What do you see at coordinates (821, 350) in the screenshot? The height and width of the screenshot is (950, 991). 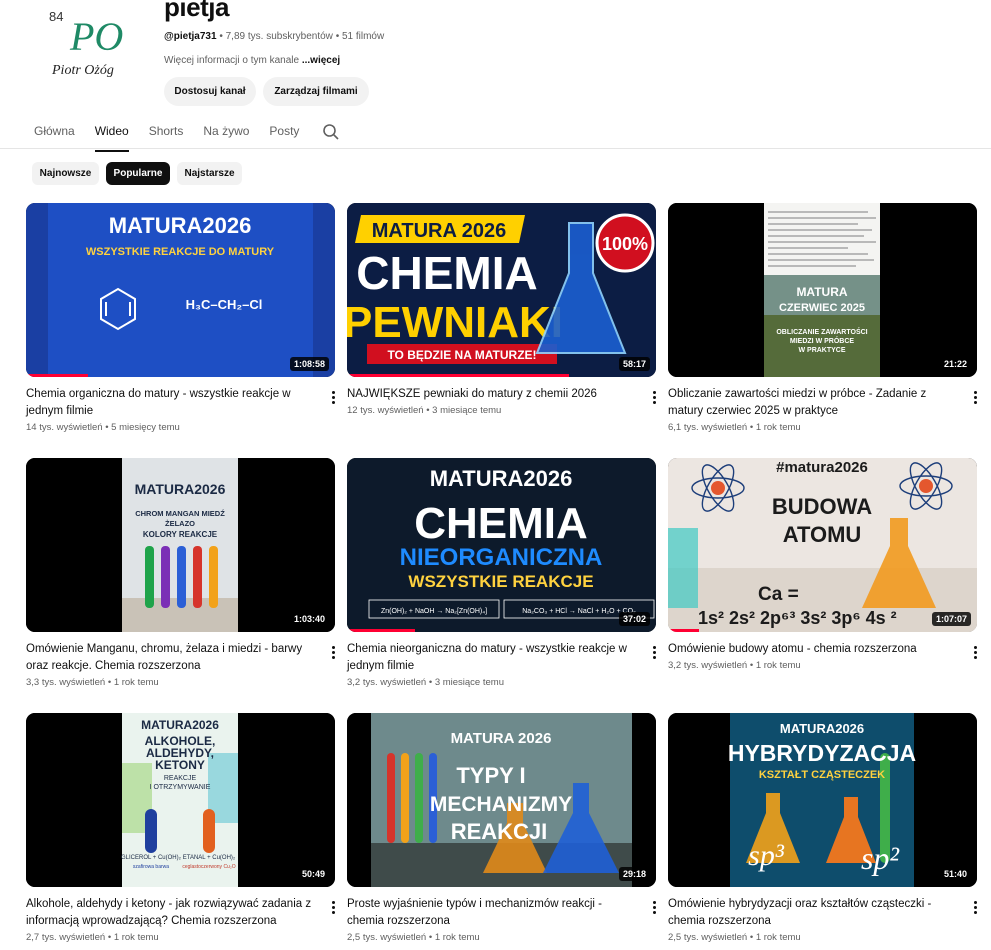 I see `thumb-text: W PRAKTYCE` at bounding box center [821, 350].